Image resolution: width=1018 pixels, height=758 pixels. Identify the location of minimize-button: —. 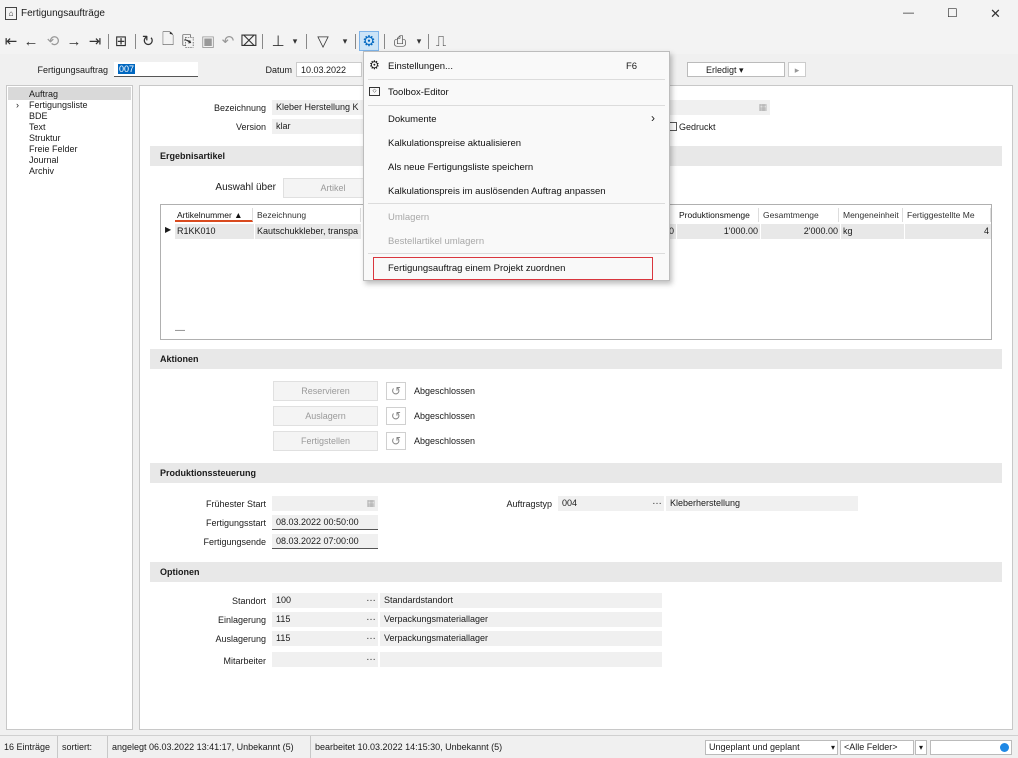
(908, 13).